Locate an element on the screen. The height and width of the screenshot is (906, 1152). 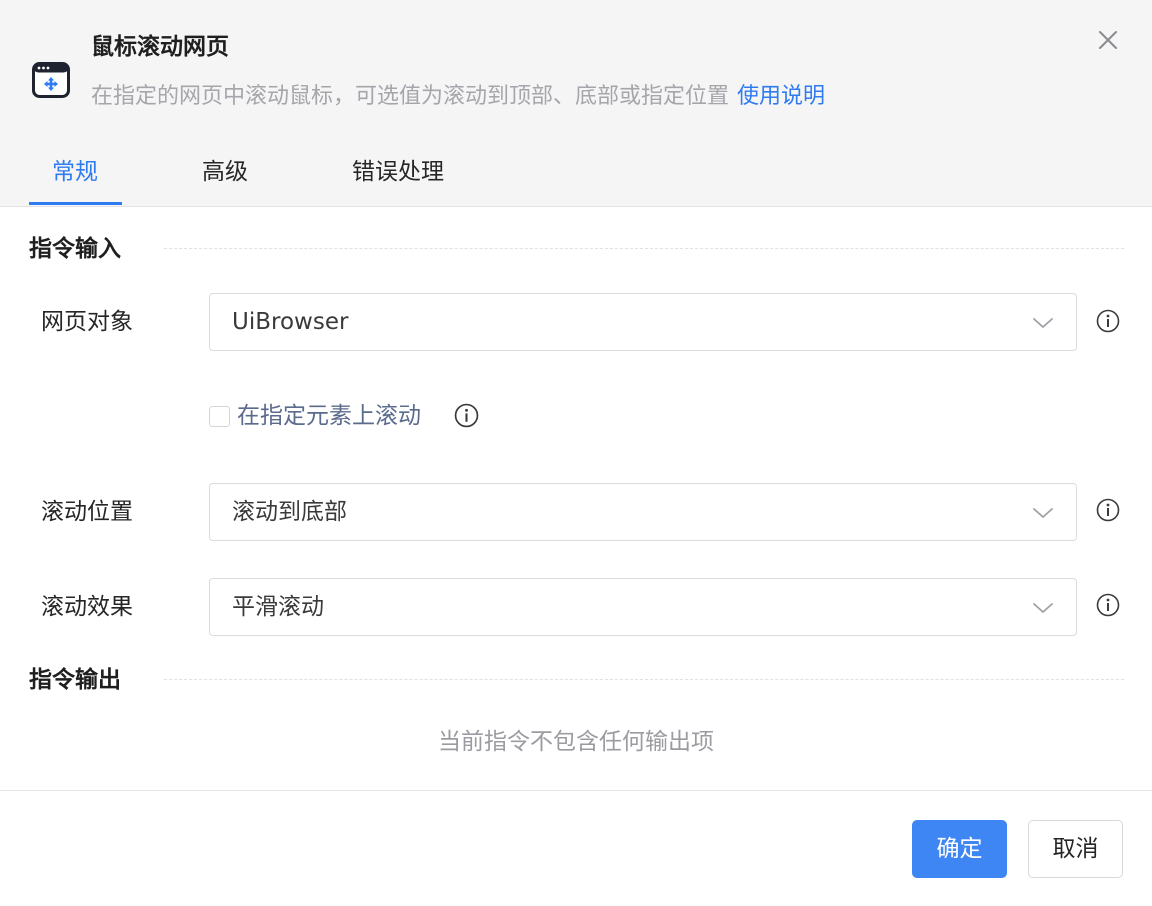
tab-bar: 常规 高级 错误处理 is located at coordinates (300, 178).